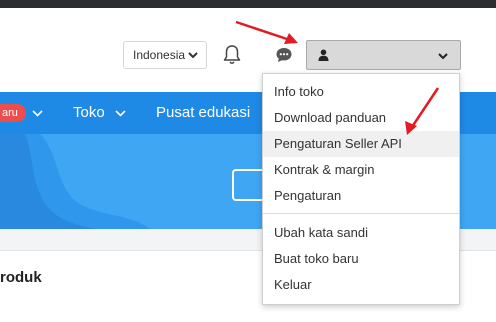  Describe the element at coordinates (284, 55) in the screenshot. I see `chat-icon` at that location.